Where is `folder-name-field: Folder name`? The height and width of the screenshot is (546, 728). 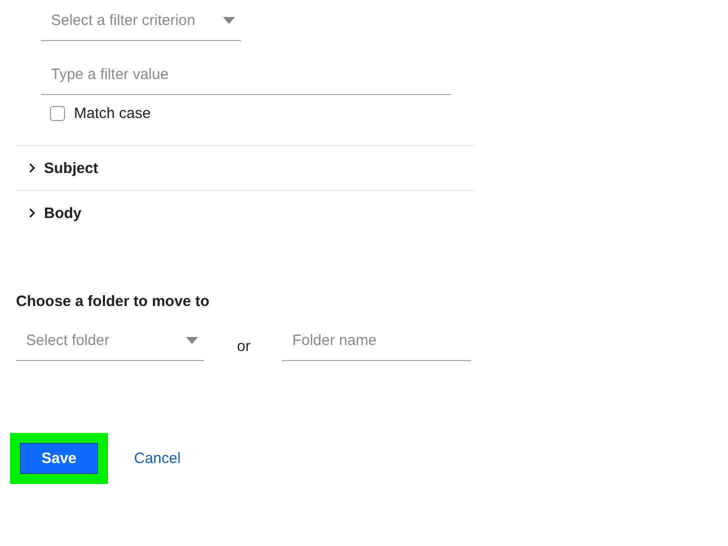 folder-name-field: Folder name is located at coordinates (377, 340).